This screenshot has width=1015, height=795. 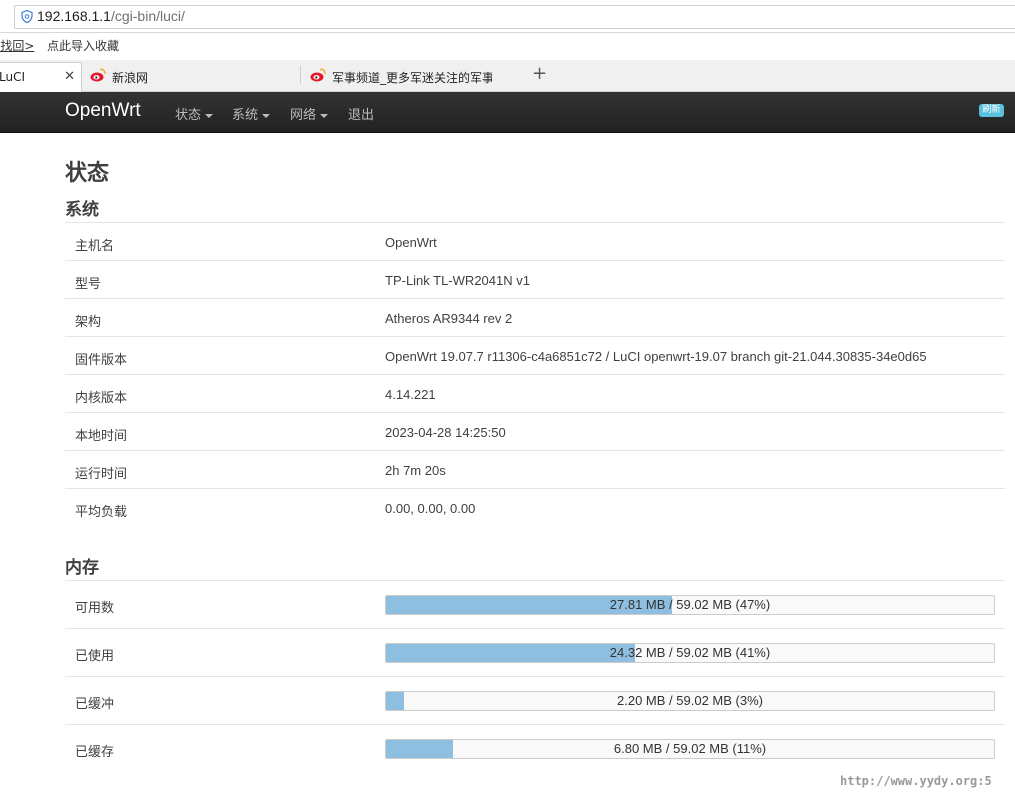 I want to click on row-label: 平均负载, so click(x=101, y=512).